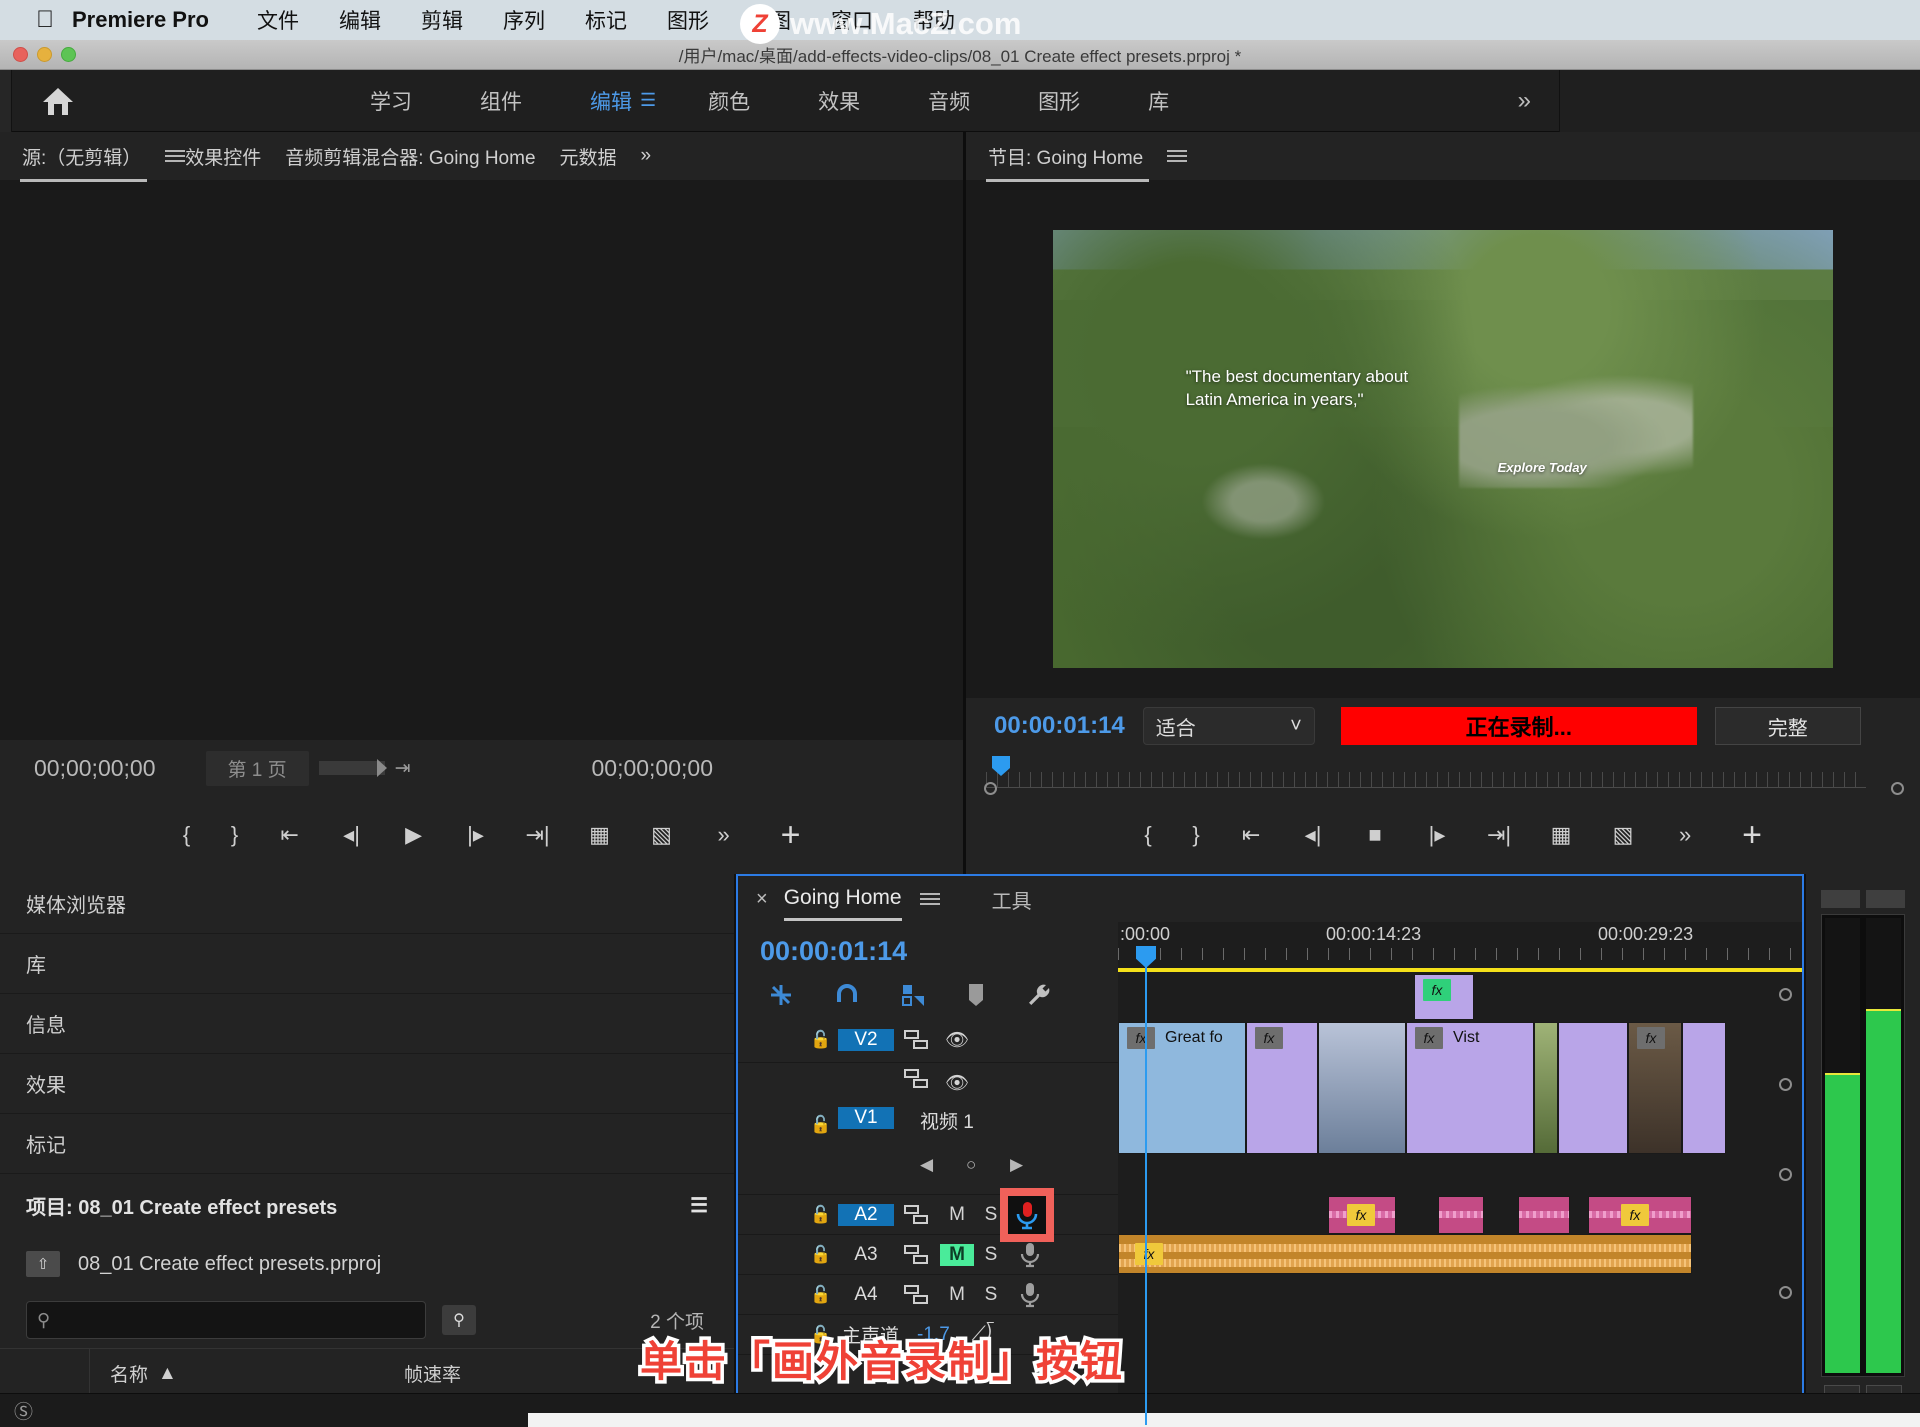  Describe the element at coordinates (781, 995) in the screenshot. I see `snap-icon` at that location.